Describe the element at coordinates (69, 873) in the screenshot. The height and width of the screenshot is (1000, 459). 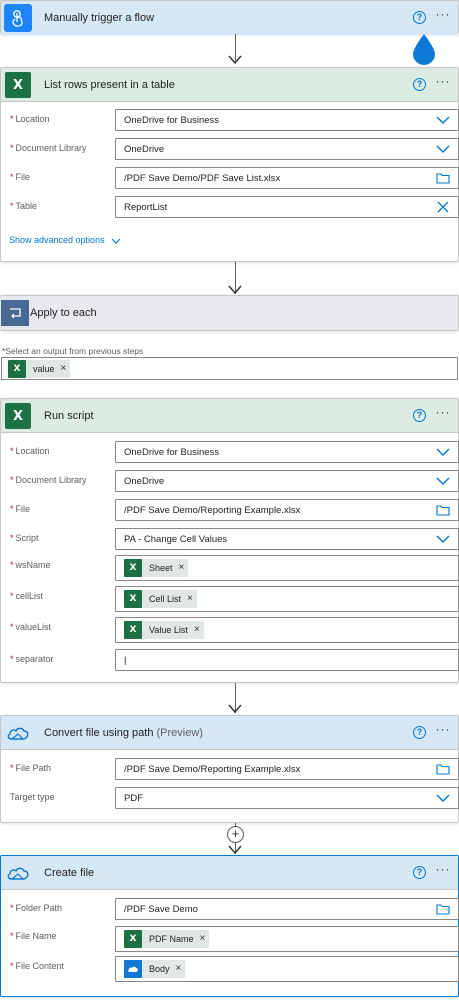
I see `create-file-title: Create file` at that location.